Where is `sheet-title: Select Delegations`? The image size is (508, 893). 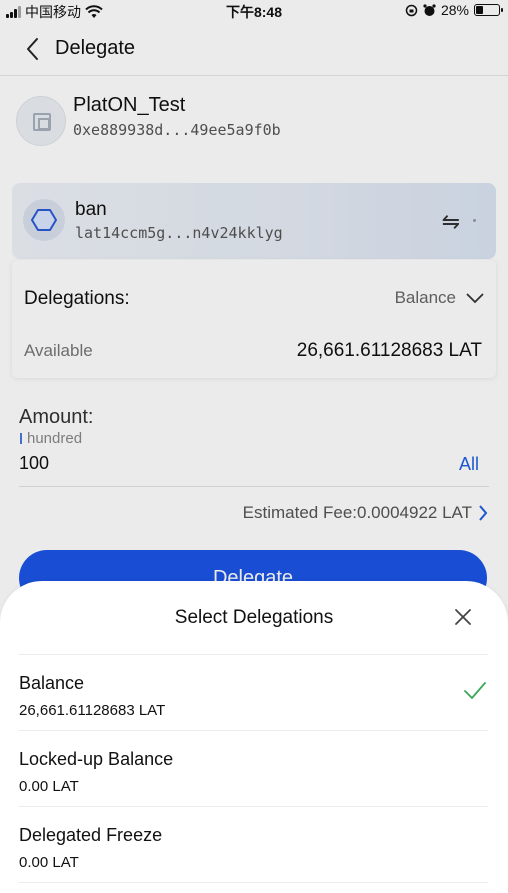 sheet-title: Select Delegations is located at coordinates (254, 617).